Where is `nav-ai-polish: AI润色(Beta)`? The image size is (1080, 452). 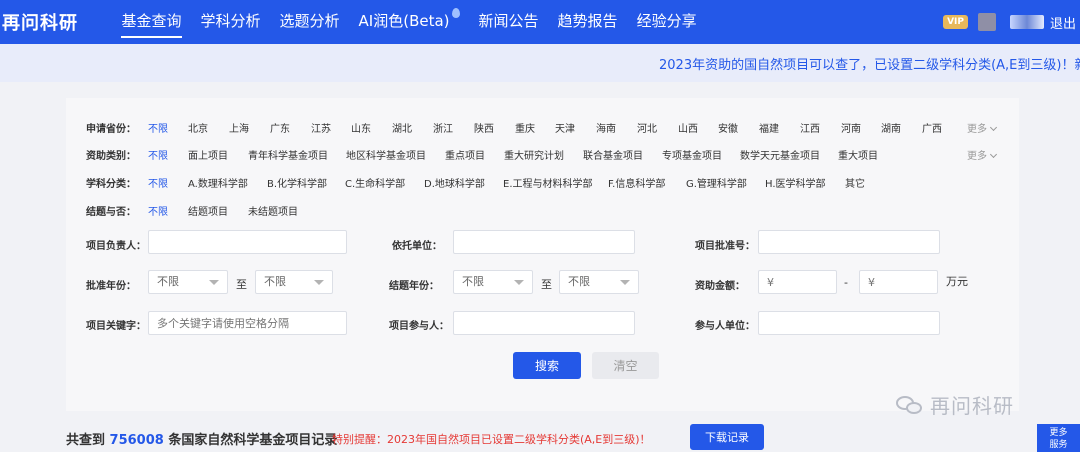
nav-ai-polish: AI润色(Beta) is located at coordinates (409, 22).